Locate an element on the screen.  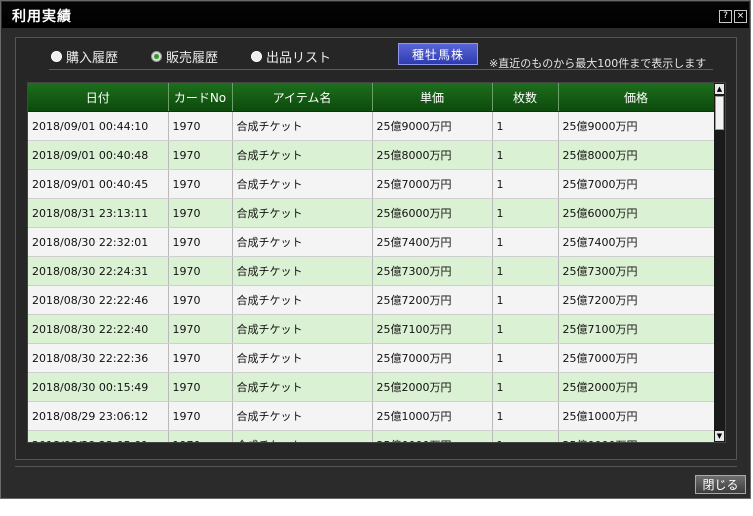
tab-label: 出品リスト is located at coordinates (299, 58).